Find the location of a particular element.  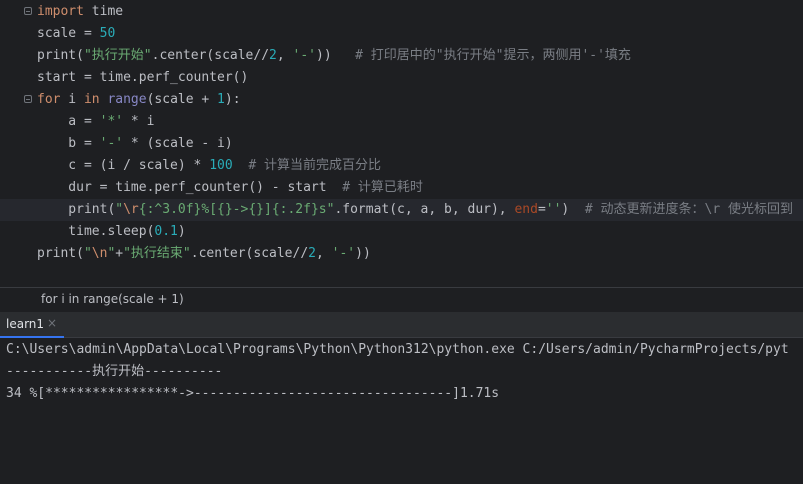

code-token: "执行开始" is located at coordinates (117, 55).